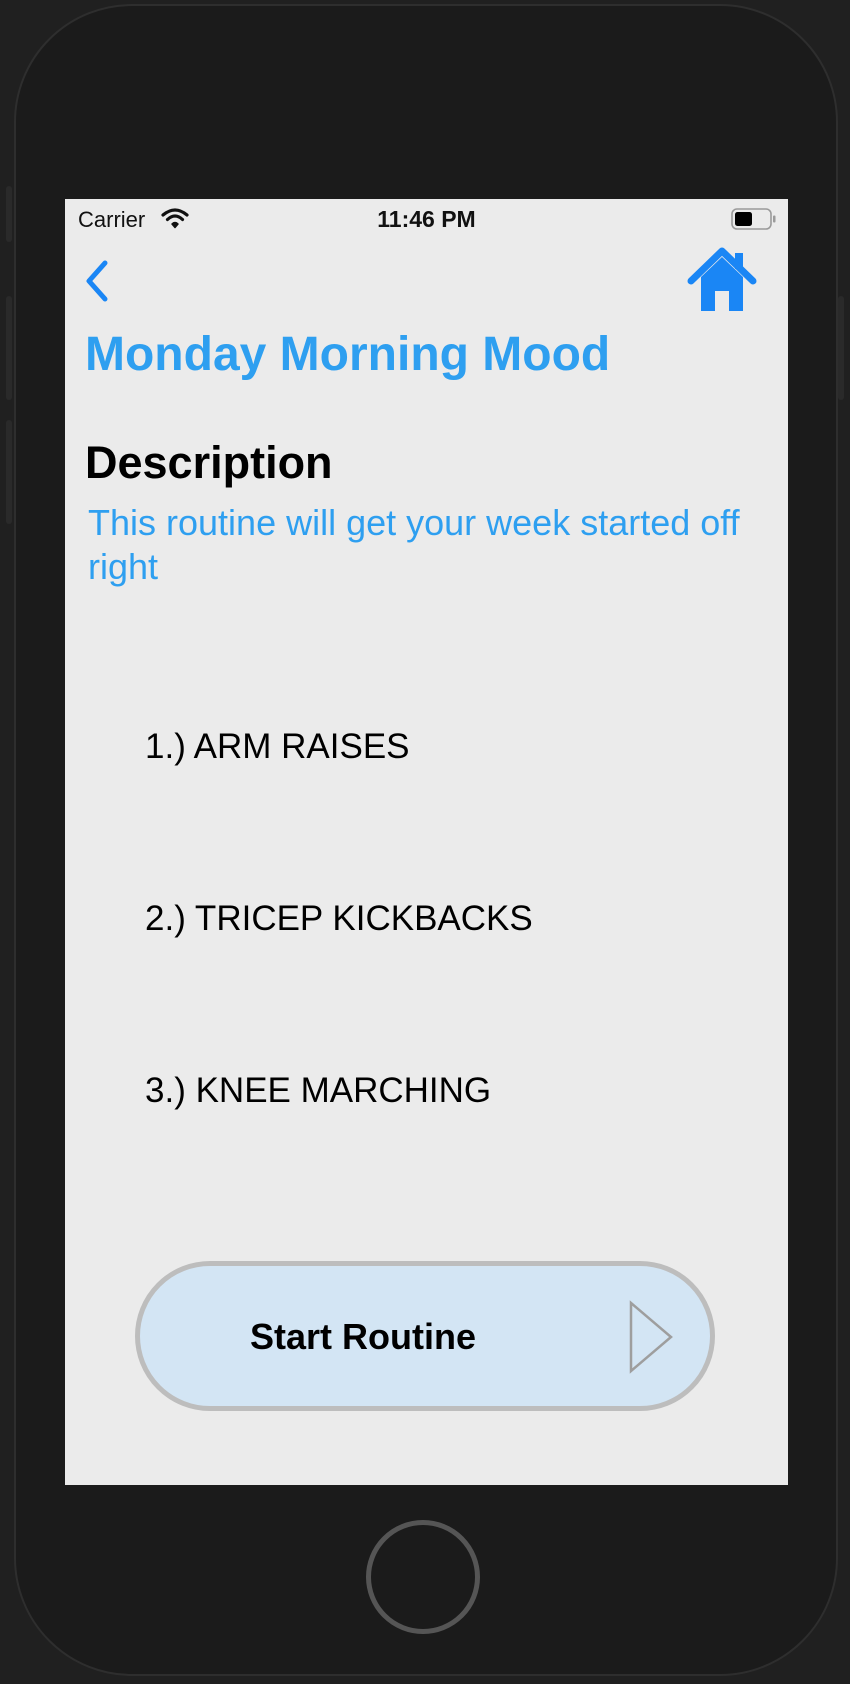 Image resolution: width=850 pixels, height=1684 pixels. What do you see at coordinates (209, 462) in the screenshot?
I see `description-heading: Description` at bounding box center [209, 462].